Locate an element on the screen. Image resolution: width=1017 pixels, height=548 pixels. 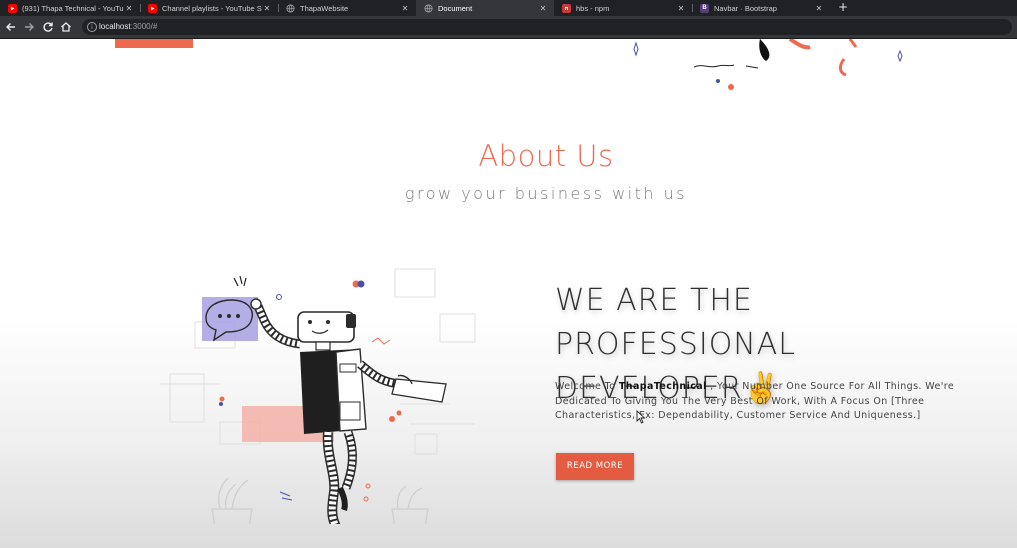
headline-line-1: WE ARE THE PROFESSIONAL is located at coordinates (675, 322).